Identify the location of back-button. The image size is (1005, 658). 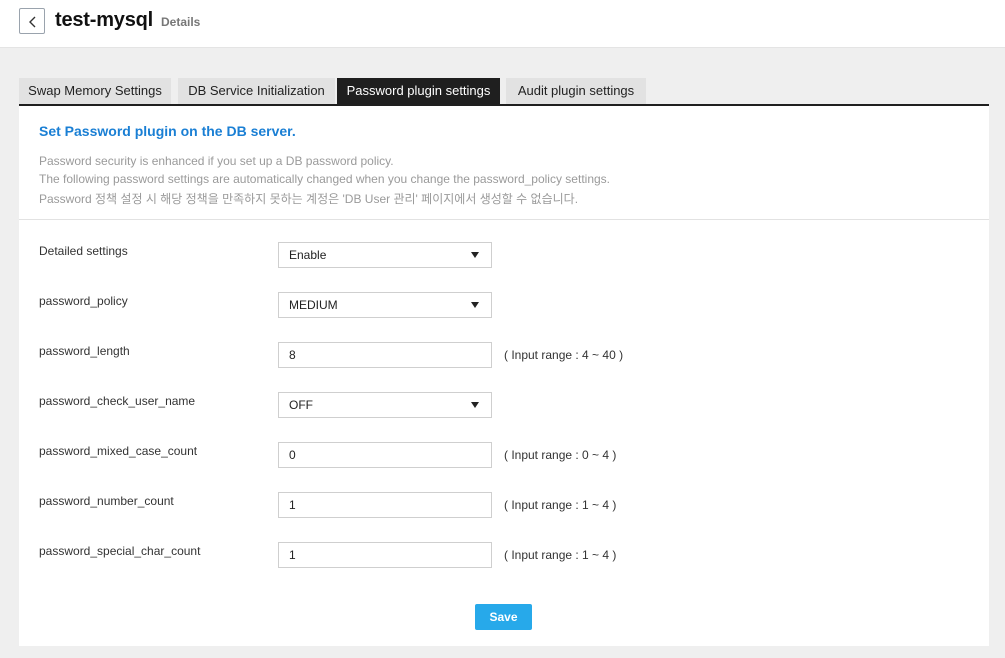
(32, 21).